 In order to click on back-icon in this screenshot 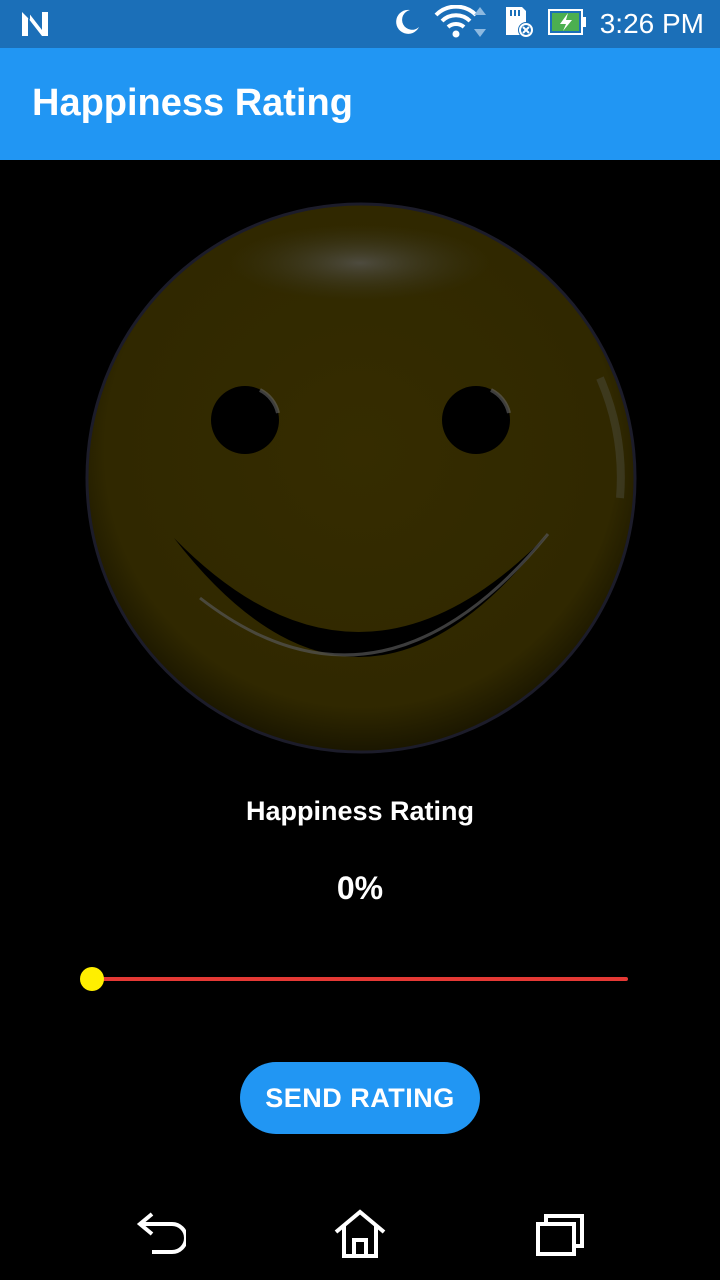, I will do `click(160, 1234)`.